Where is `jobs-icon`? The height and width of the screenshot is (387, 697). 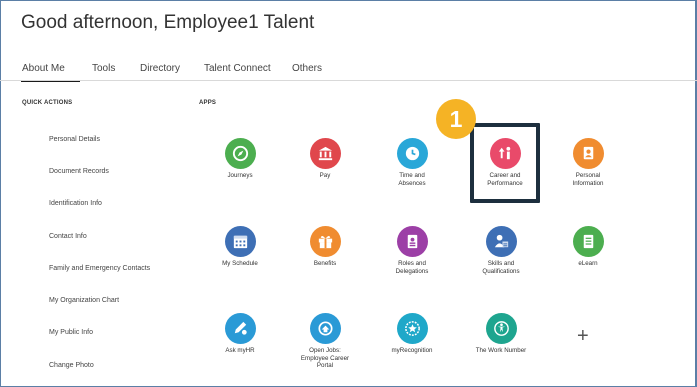 jobs-icon is located at coordinates (325, 328).